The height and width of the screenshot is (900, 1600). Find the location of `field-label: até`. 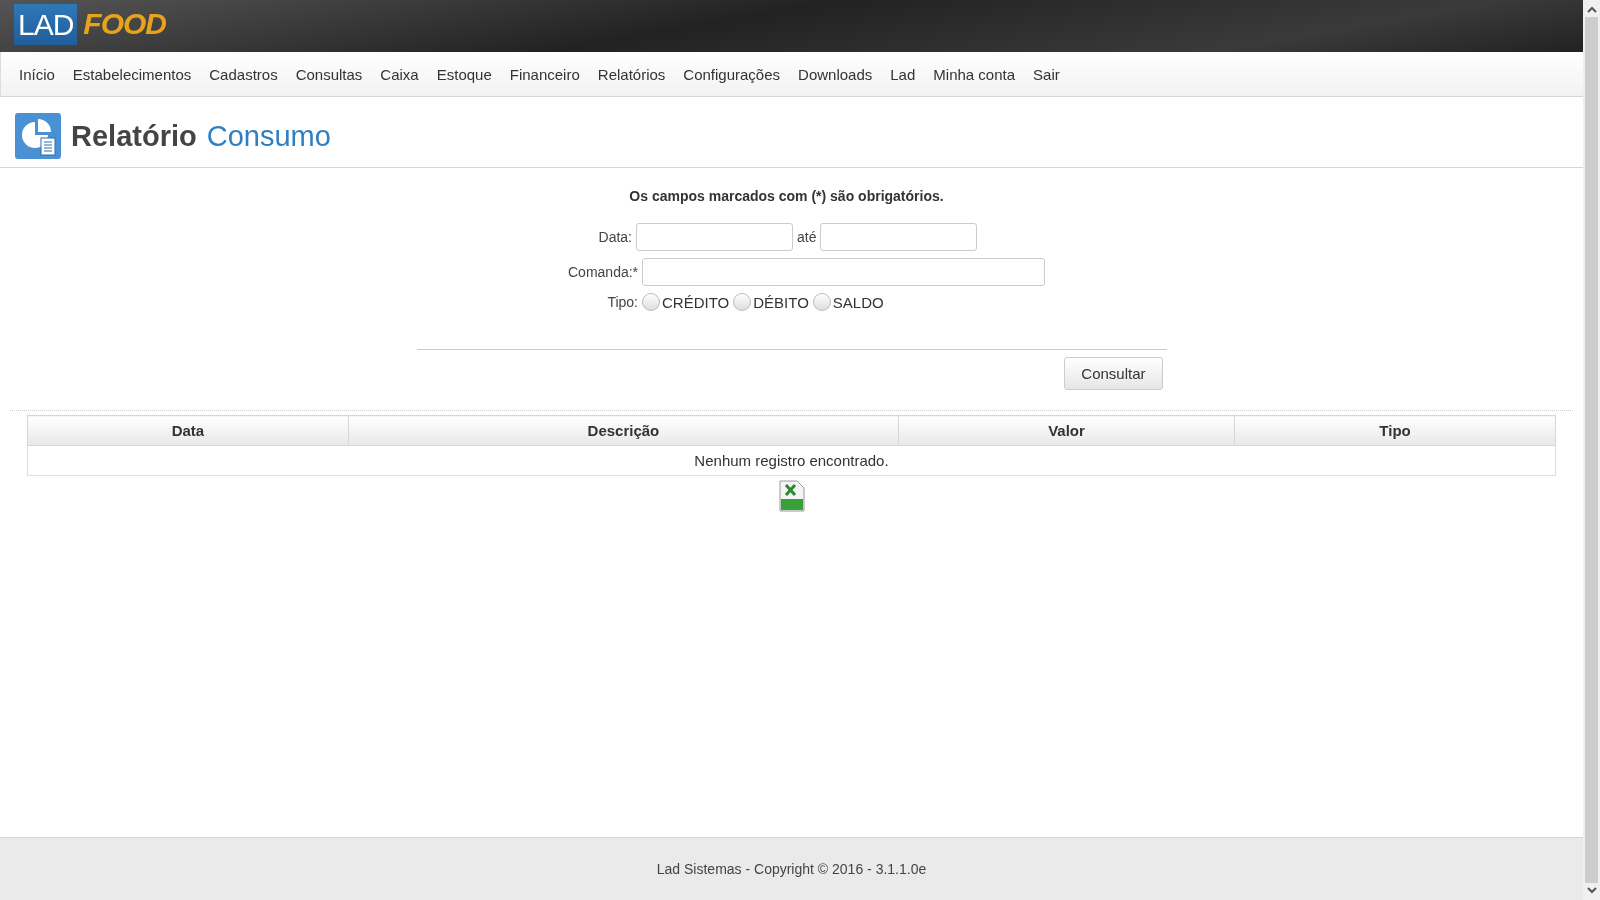

field-label: até is located at coordinates (807, 237).